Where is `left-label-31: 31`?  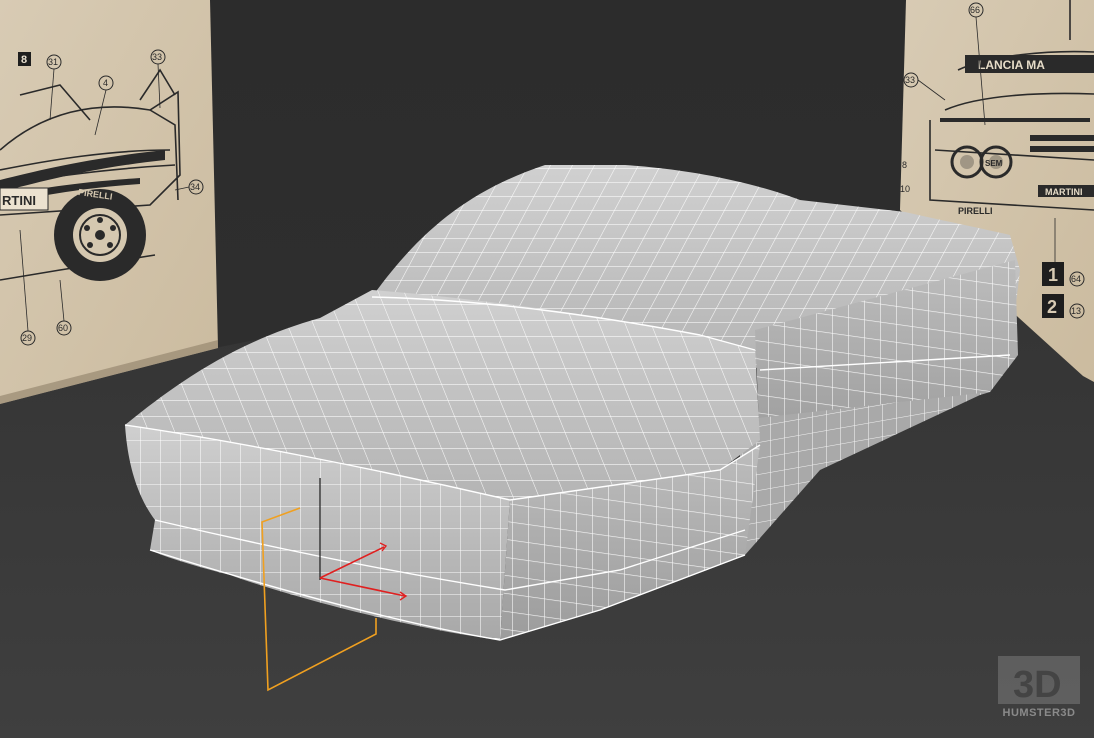 left-label-31: 31 is located at coordinates (53, 62).